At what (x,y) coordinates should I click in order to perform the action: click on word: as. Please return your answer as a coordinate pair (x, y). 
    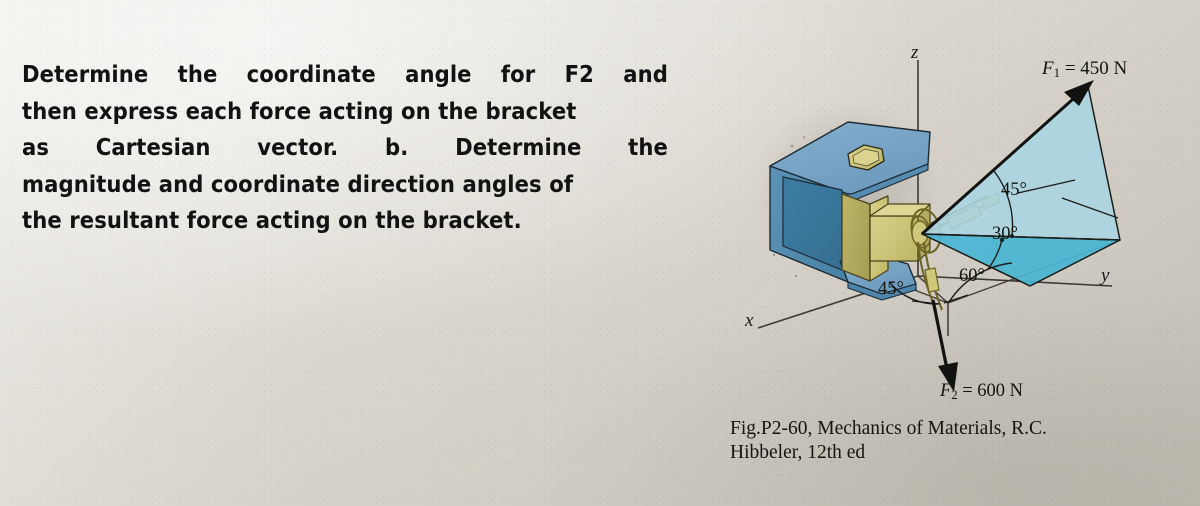
    Looking at the image, I should click on (36, 147).